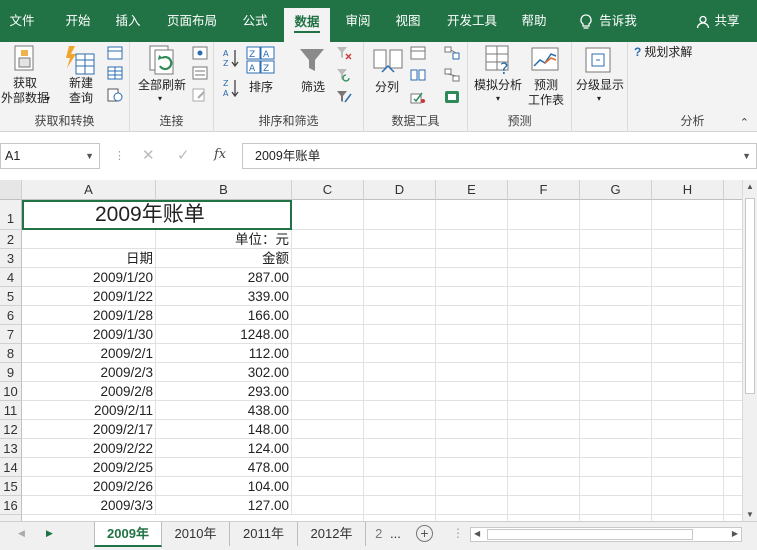  I want to click on from-table-icon, so click(115, 73).